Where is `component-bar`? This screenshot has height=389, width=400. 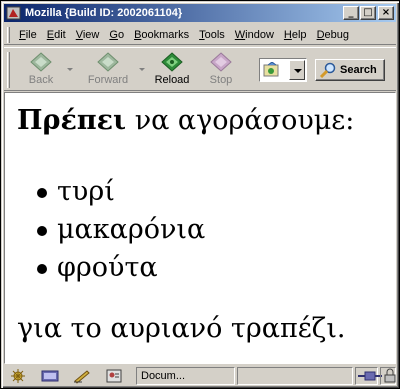 component-bar is located at coordinates (70, 376).